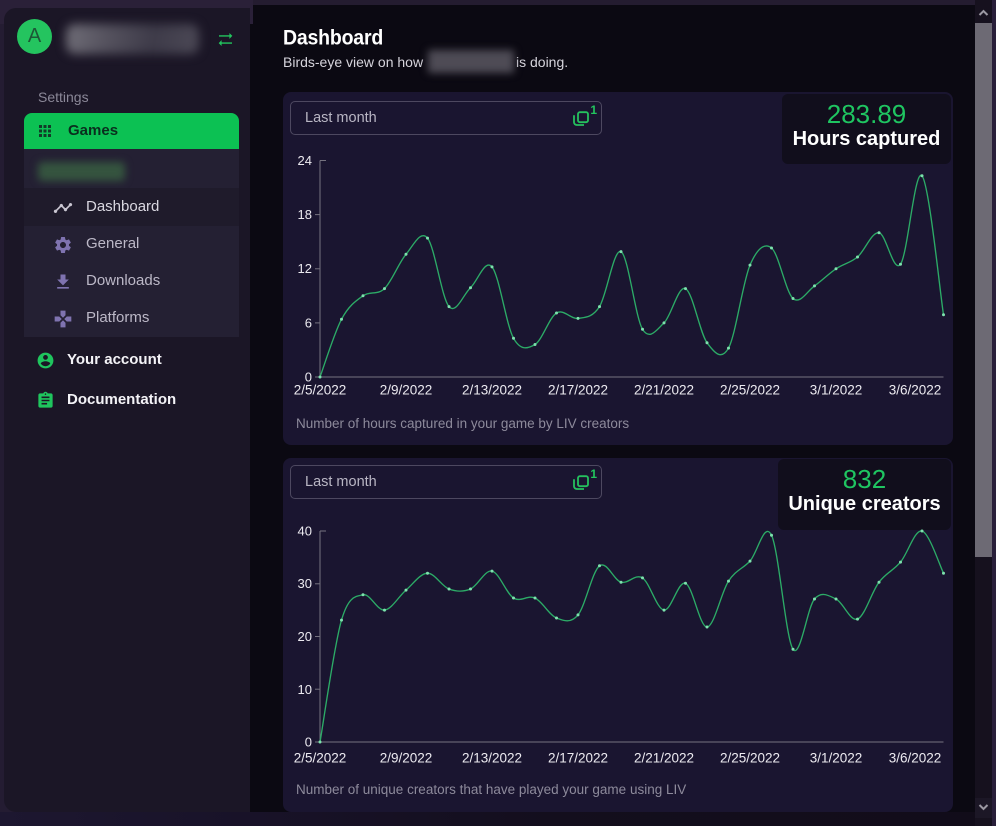 This screenshot has width=996, height=826. Describe the element at coordinates (305, 268) in the screenshot. I see `svg-text: 12` at that location.